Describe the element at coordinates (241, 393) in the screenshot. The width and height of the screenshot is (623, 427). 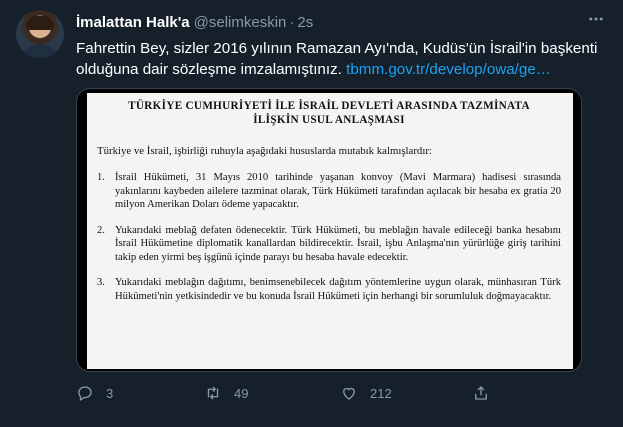
I see `retweet-count: 49` at that location.